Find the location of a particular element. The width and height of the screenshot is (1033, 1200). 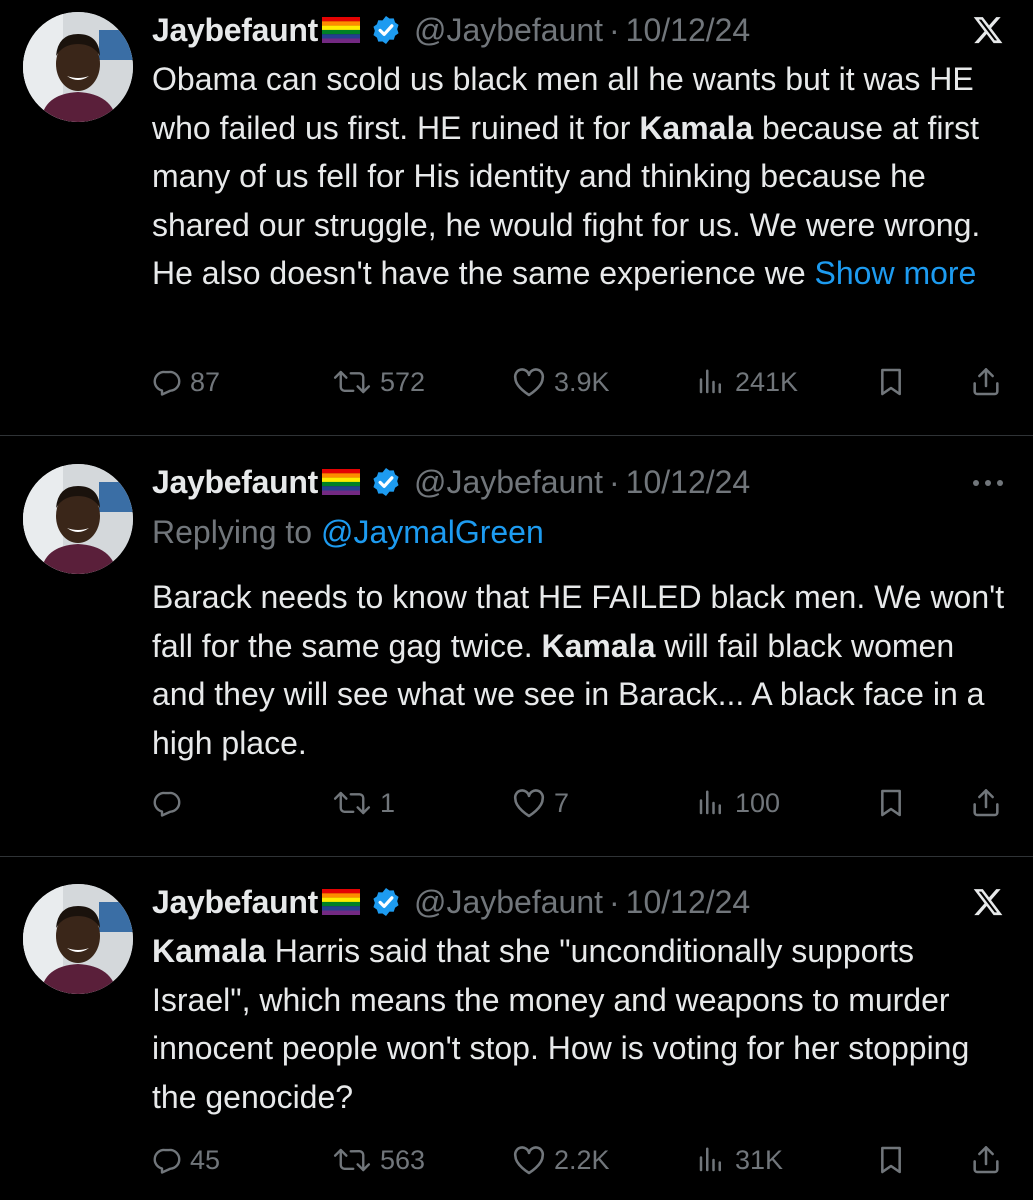

views-button: 241K is located at coordinates (746, 382).